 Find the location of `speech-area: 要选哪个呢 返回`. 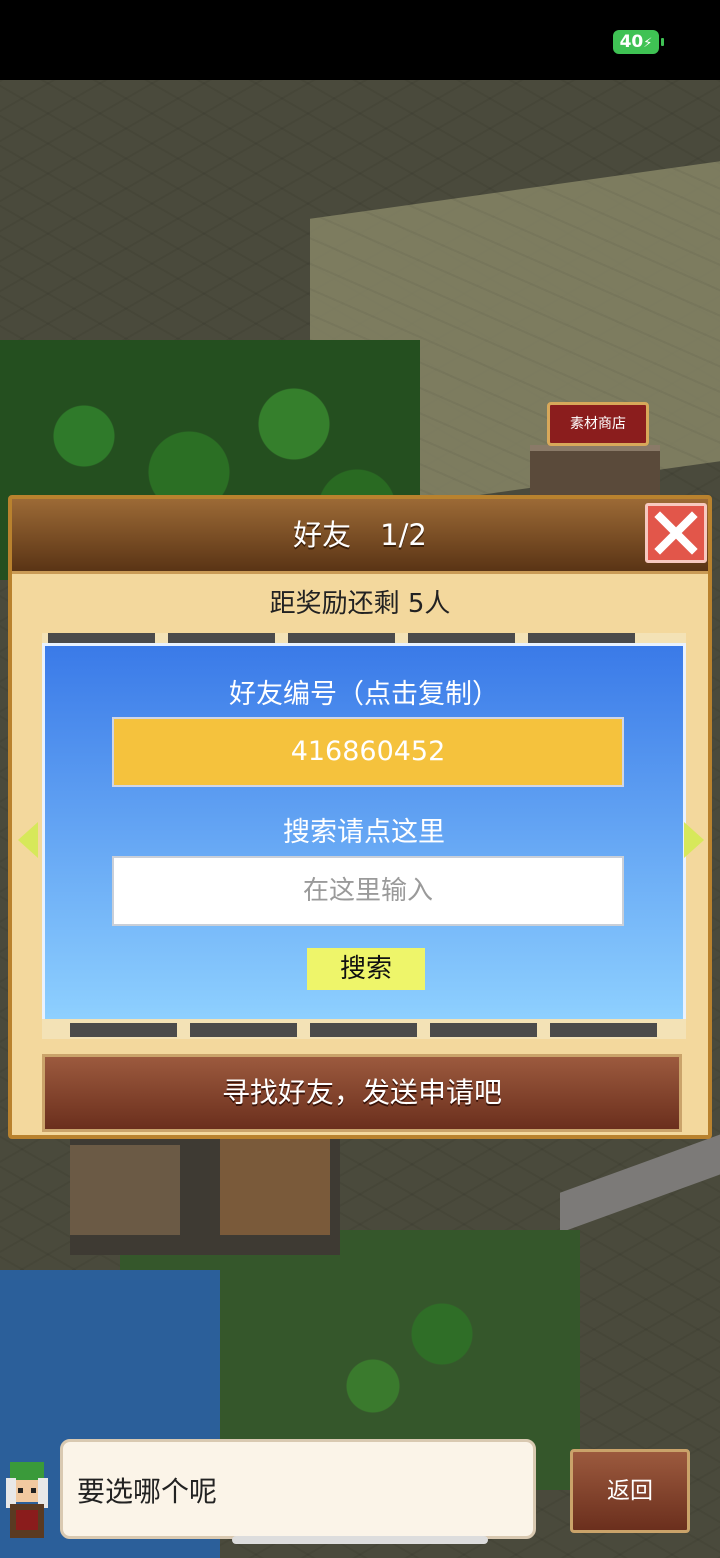

speech-area: 要选哪个呢 返回 is located at coordinates (360, 1497).